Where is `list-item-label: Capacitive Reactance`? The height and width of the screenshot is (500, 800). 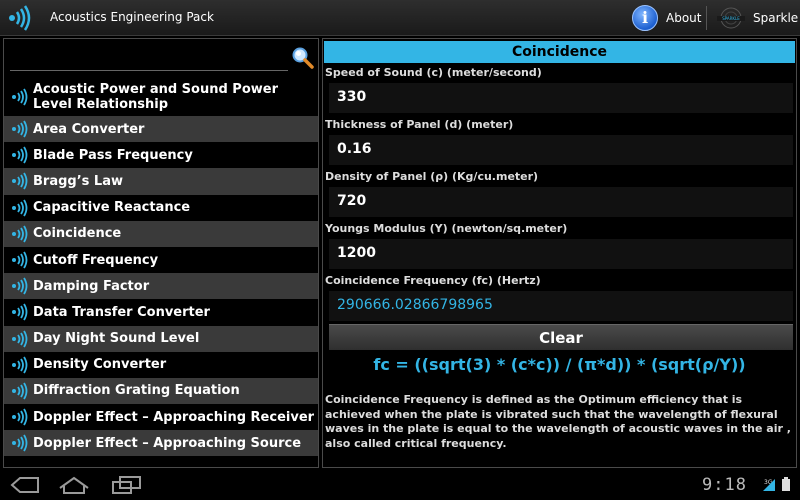
list-item-label: Capacitive Reactance is located at coordinates (112, 208).